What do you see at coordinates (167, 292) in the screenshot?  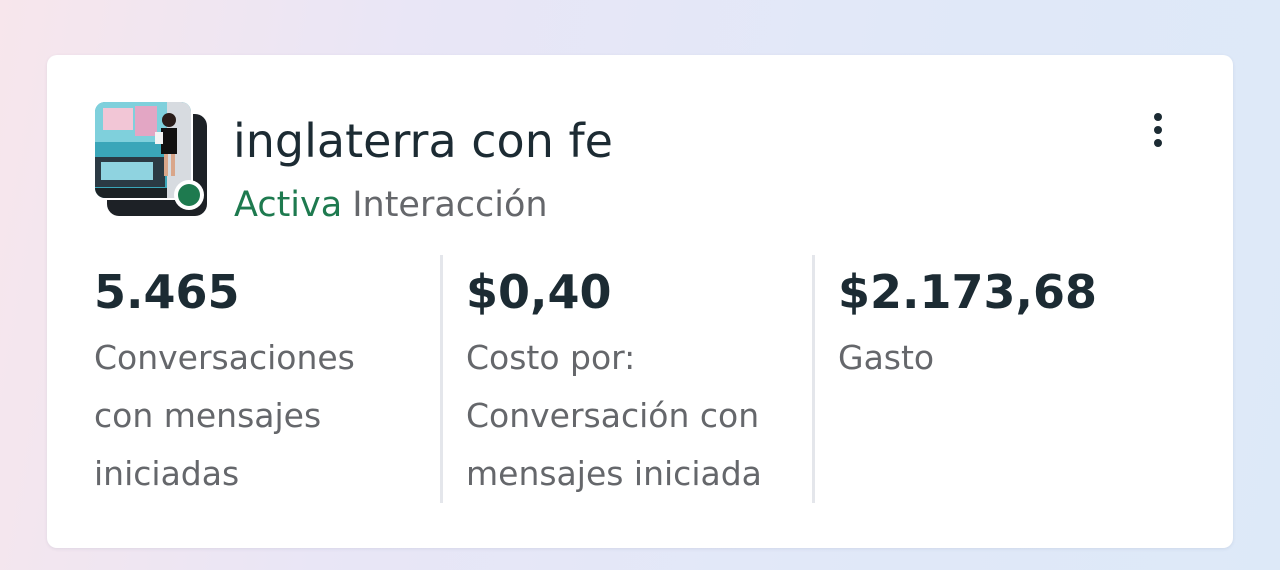 I see `metric-value: 5.465` at bounding box center [167, 292].